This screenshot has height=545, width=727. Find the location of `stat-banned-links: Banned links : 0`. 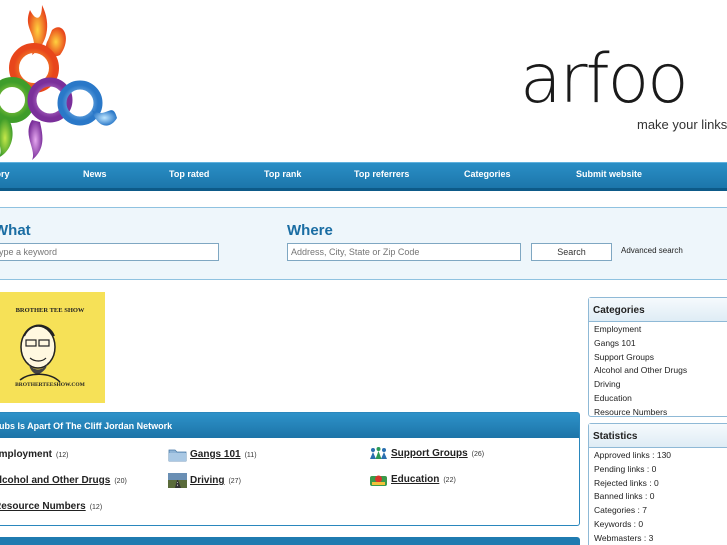

stat-banned-links: Banned links : 0 is located at coordinates (624, 496).